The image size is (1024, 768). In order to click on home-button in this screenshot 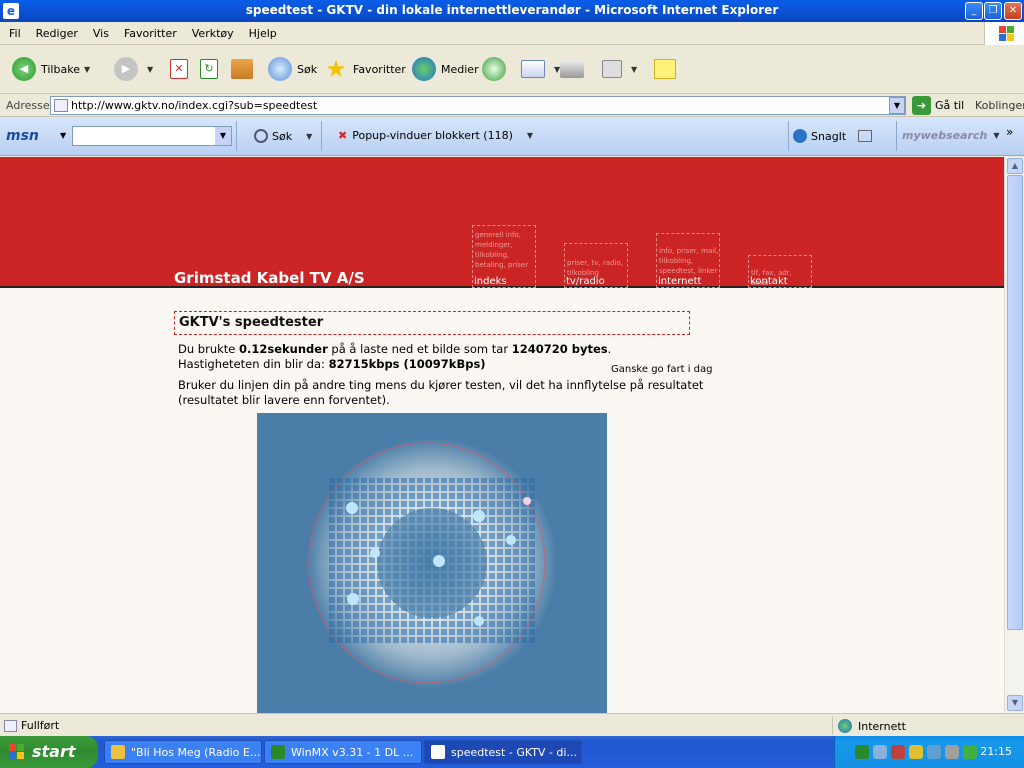, I will do `click(244, 69)`.